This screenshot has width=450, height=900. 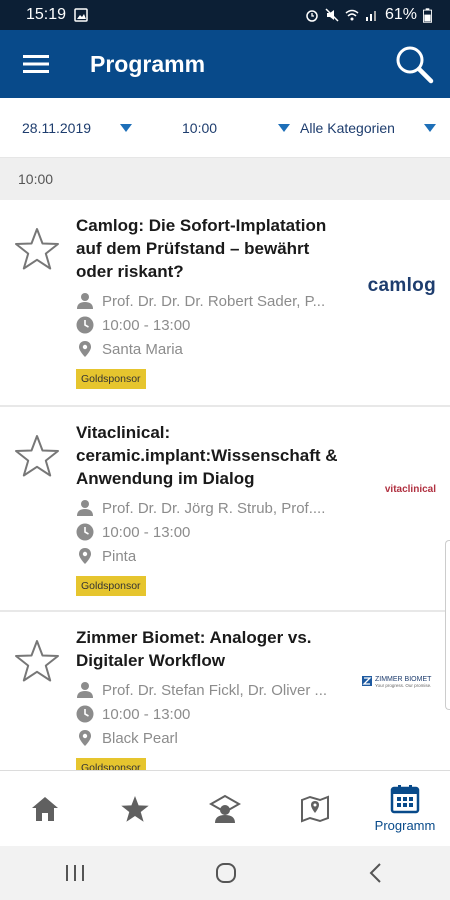 I want to click on filter-bar: 28.11.2019 10:00 Alle Kategorien, so click(x=225, y=128).